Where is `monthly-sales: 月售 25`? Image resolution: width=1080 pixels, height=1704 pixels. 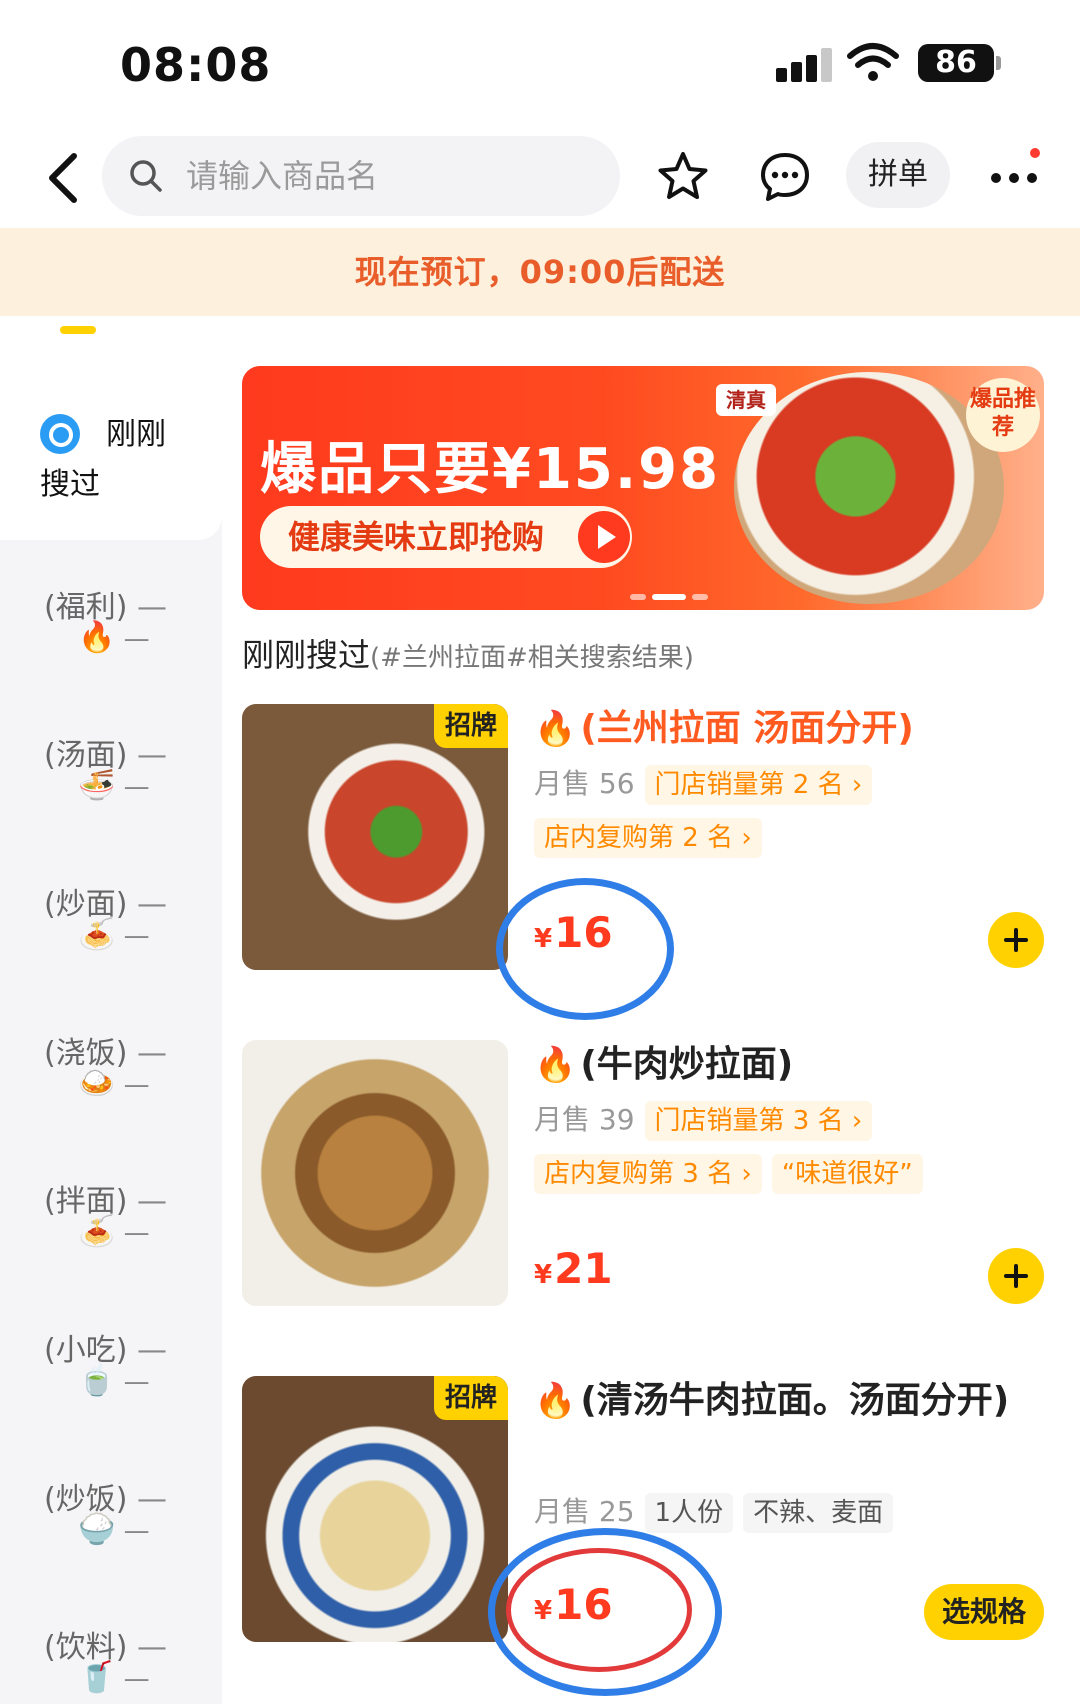
monthly-sales: 月售 25 is located at coordinates (584, 1511).